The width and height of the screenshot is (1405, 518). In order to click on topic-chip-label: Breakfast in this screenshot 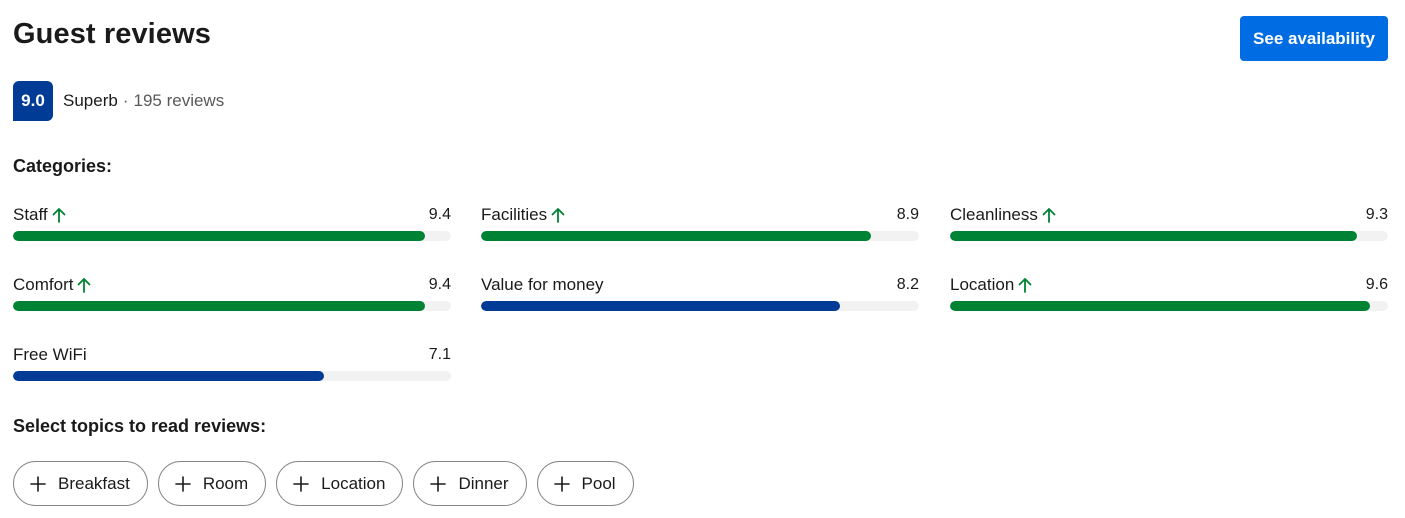, I will do `click(94, 483)`.